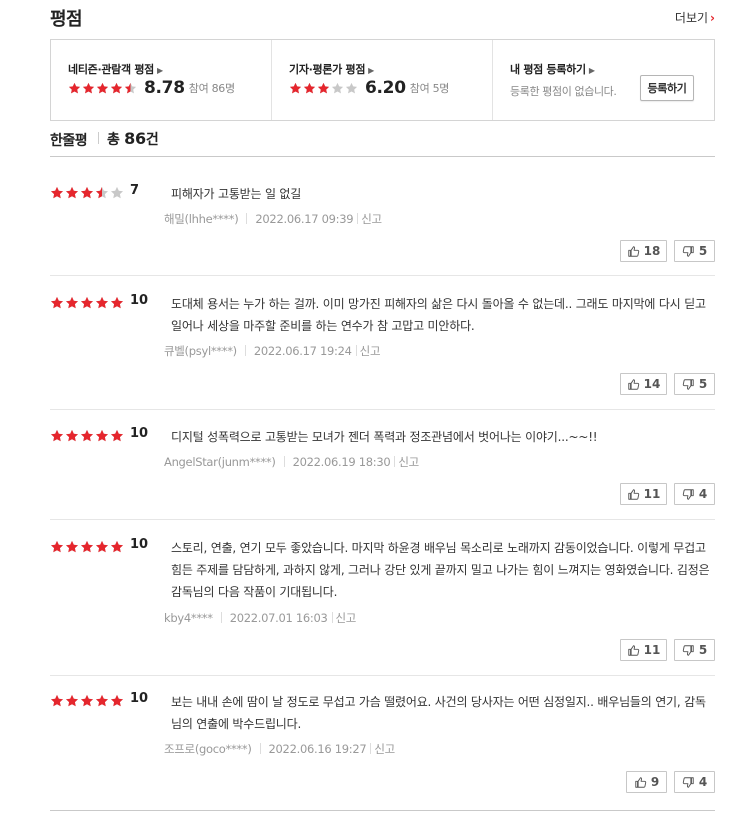  What do you see at coordinates (371, 70) in the screenshot?
I see `arrow-right-icon: ▶` at bounding box center [371, 70].